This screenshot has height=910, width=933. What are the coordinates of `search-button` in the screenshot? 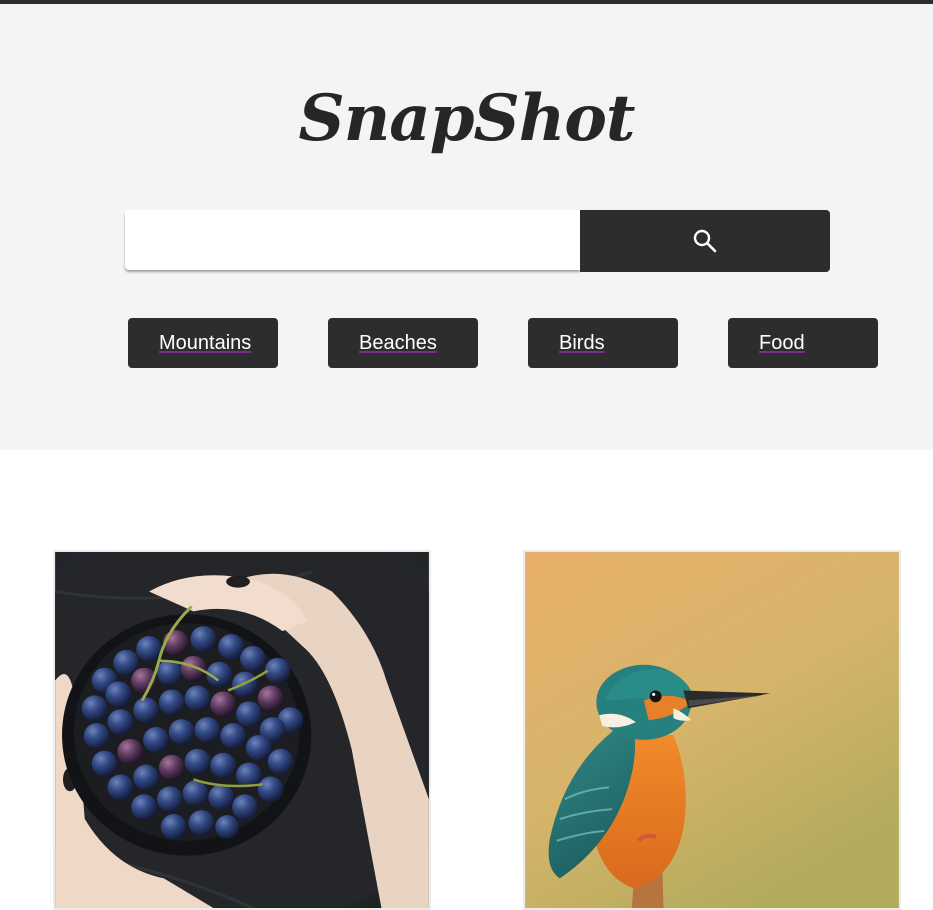 It's located at (705, 241).